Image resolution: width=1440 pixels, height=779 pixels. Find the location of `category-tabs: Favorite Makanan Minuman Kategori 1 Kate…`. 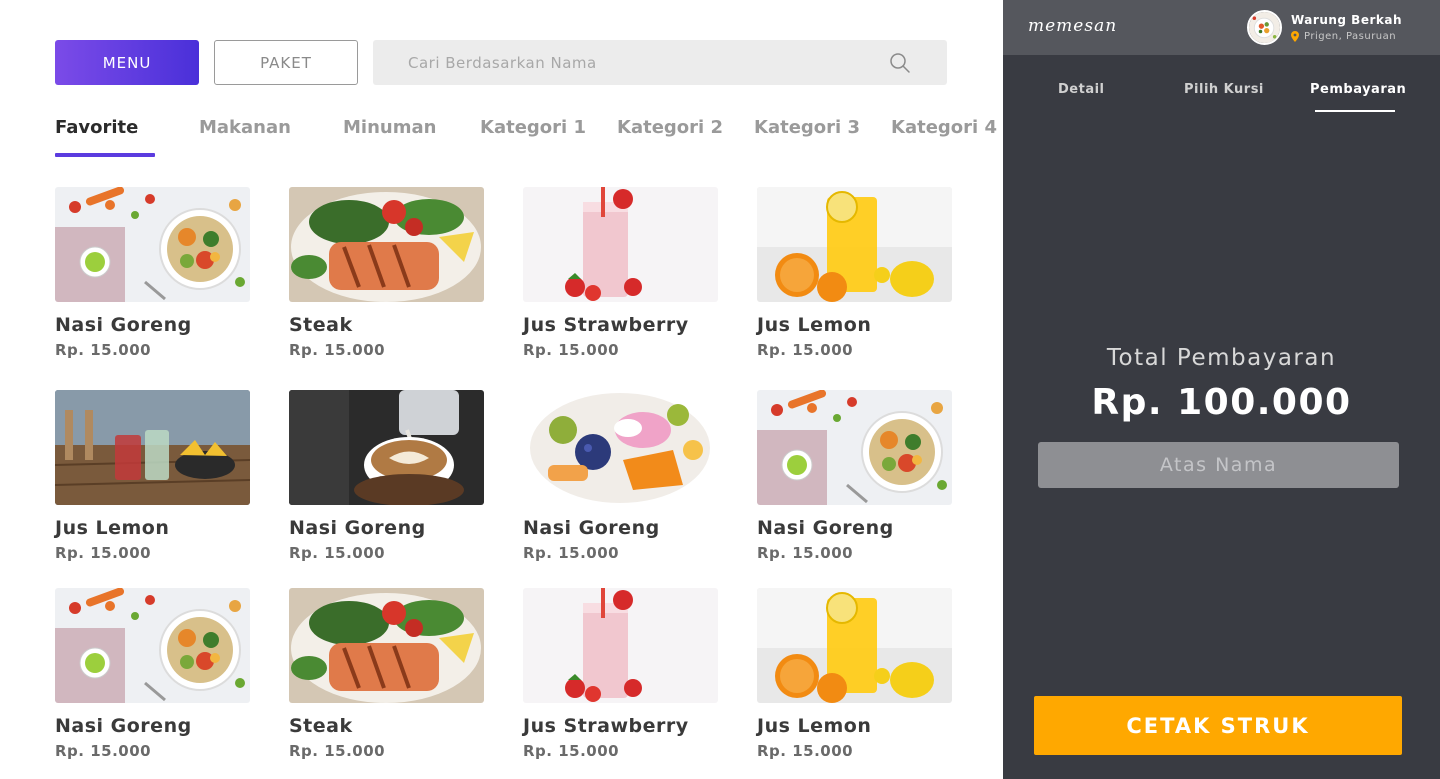

category-tabs: Favorite Makanan Minuman Kategori 1 Kate… is located at coordinates (529, 137).